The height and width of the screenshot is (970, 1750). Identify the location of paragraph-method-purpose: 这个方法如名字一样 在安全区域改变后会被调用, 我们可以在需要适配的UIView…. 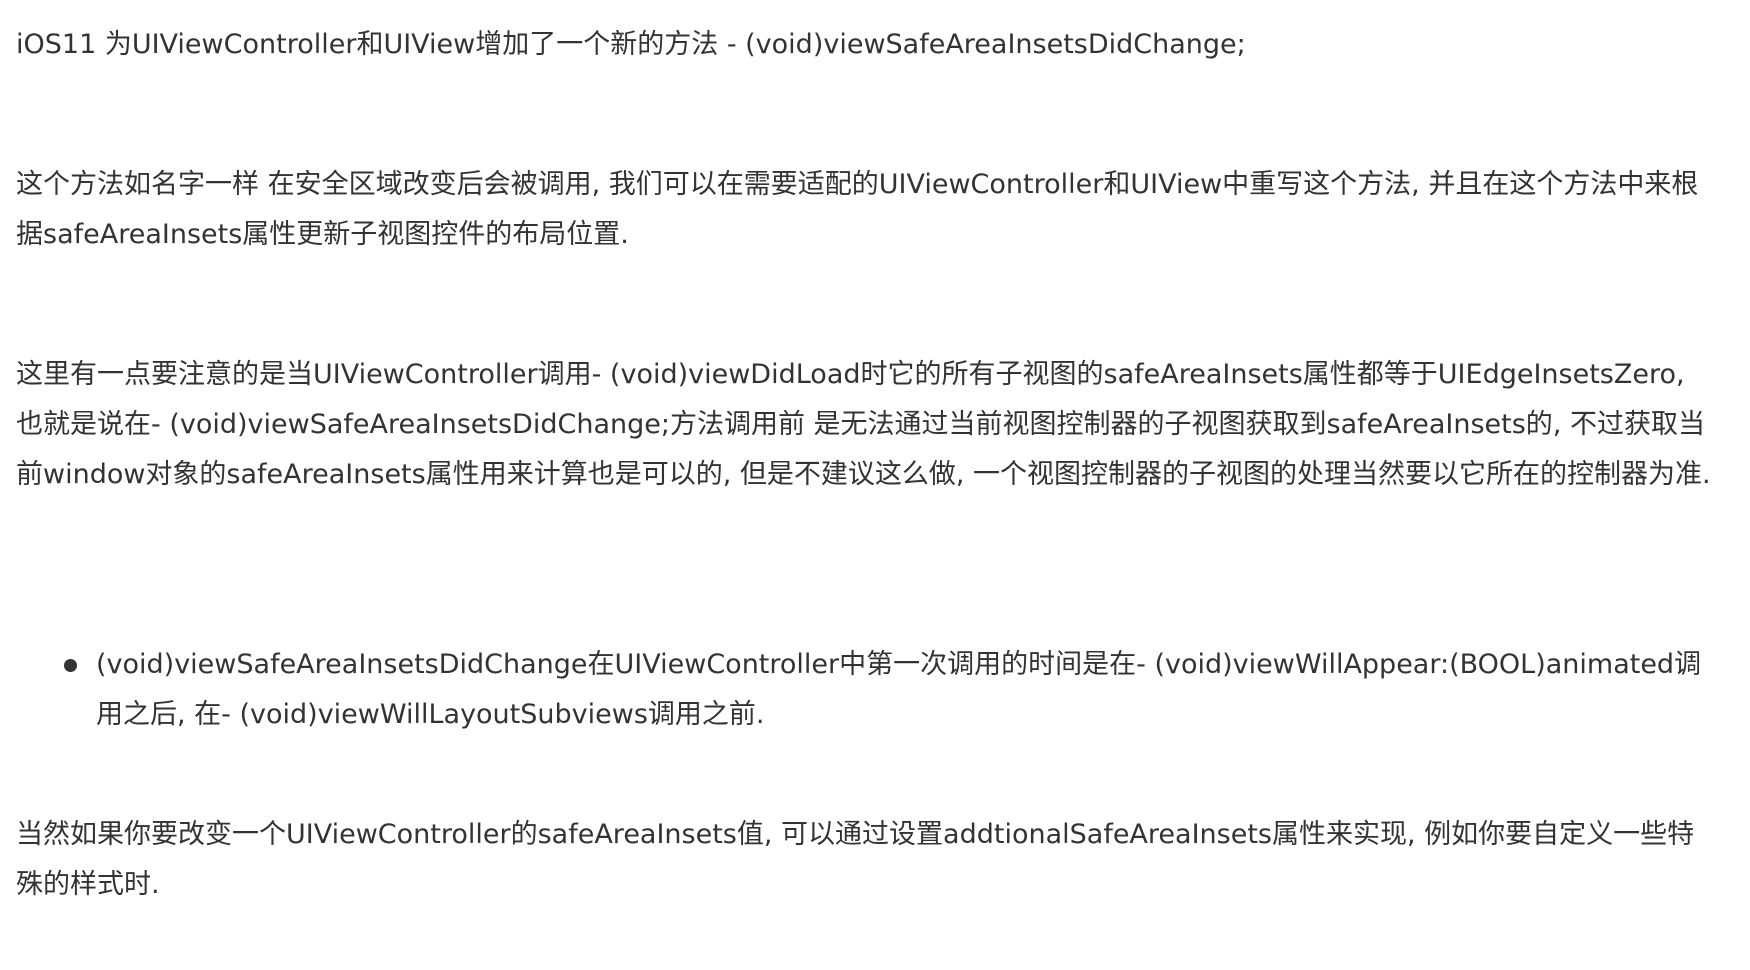
(857, 209).